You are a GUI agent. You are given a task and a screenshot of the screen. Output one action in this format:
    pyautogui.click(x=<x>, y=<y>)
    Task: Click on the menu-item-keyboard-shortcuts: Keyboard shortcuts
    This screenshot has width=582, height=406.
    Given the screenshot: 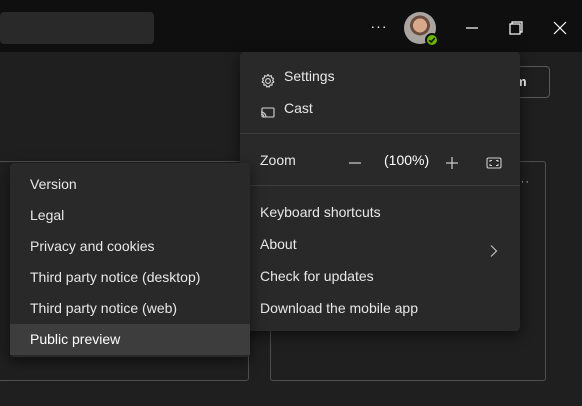 What is the action you would take?
    pyautogui.click(x=380, y=212)
    